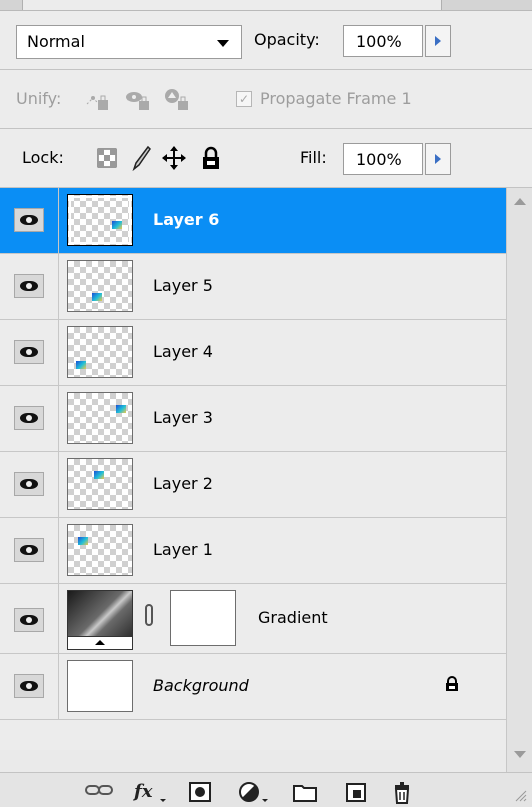 The width and height of the screenshot is (532, 807). Describe the element at coordinates (287, 39) in the screenshot. I see `opacity-label: Opacity:` at that location.